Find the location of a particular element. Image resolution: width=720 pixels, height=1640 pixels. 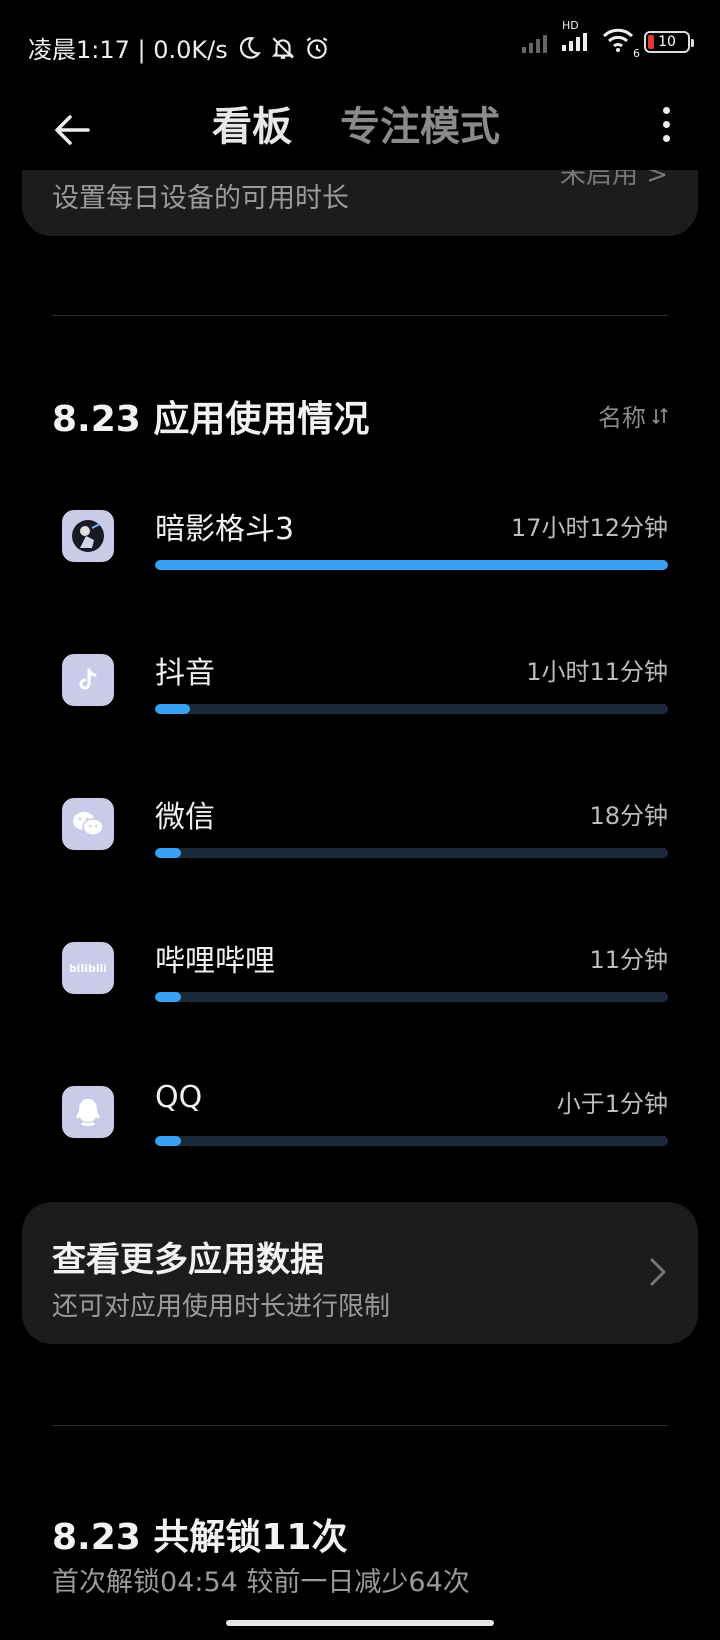

more-app-data-card: 查看更多应用数据 还可对应用使用时长进行限制 is located at coordinates (360, 1273).